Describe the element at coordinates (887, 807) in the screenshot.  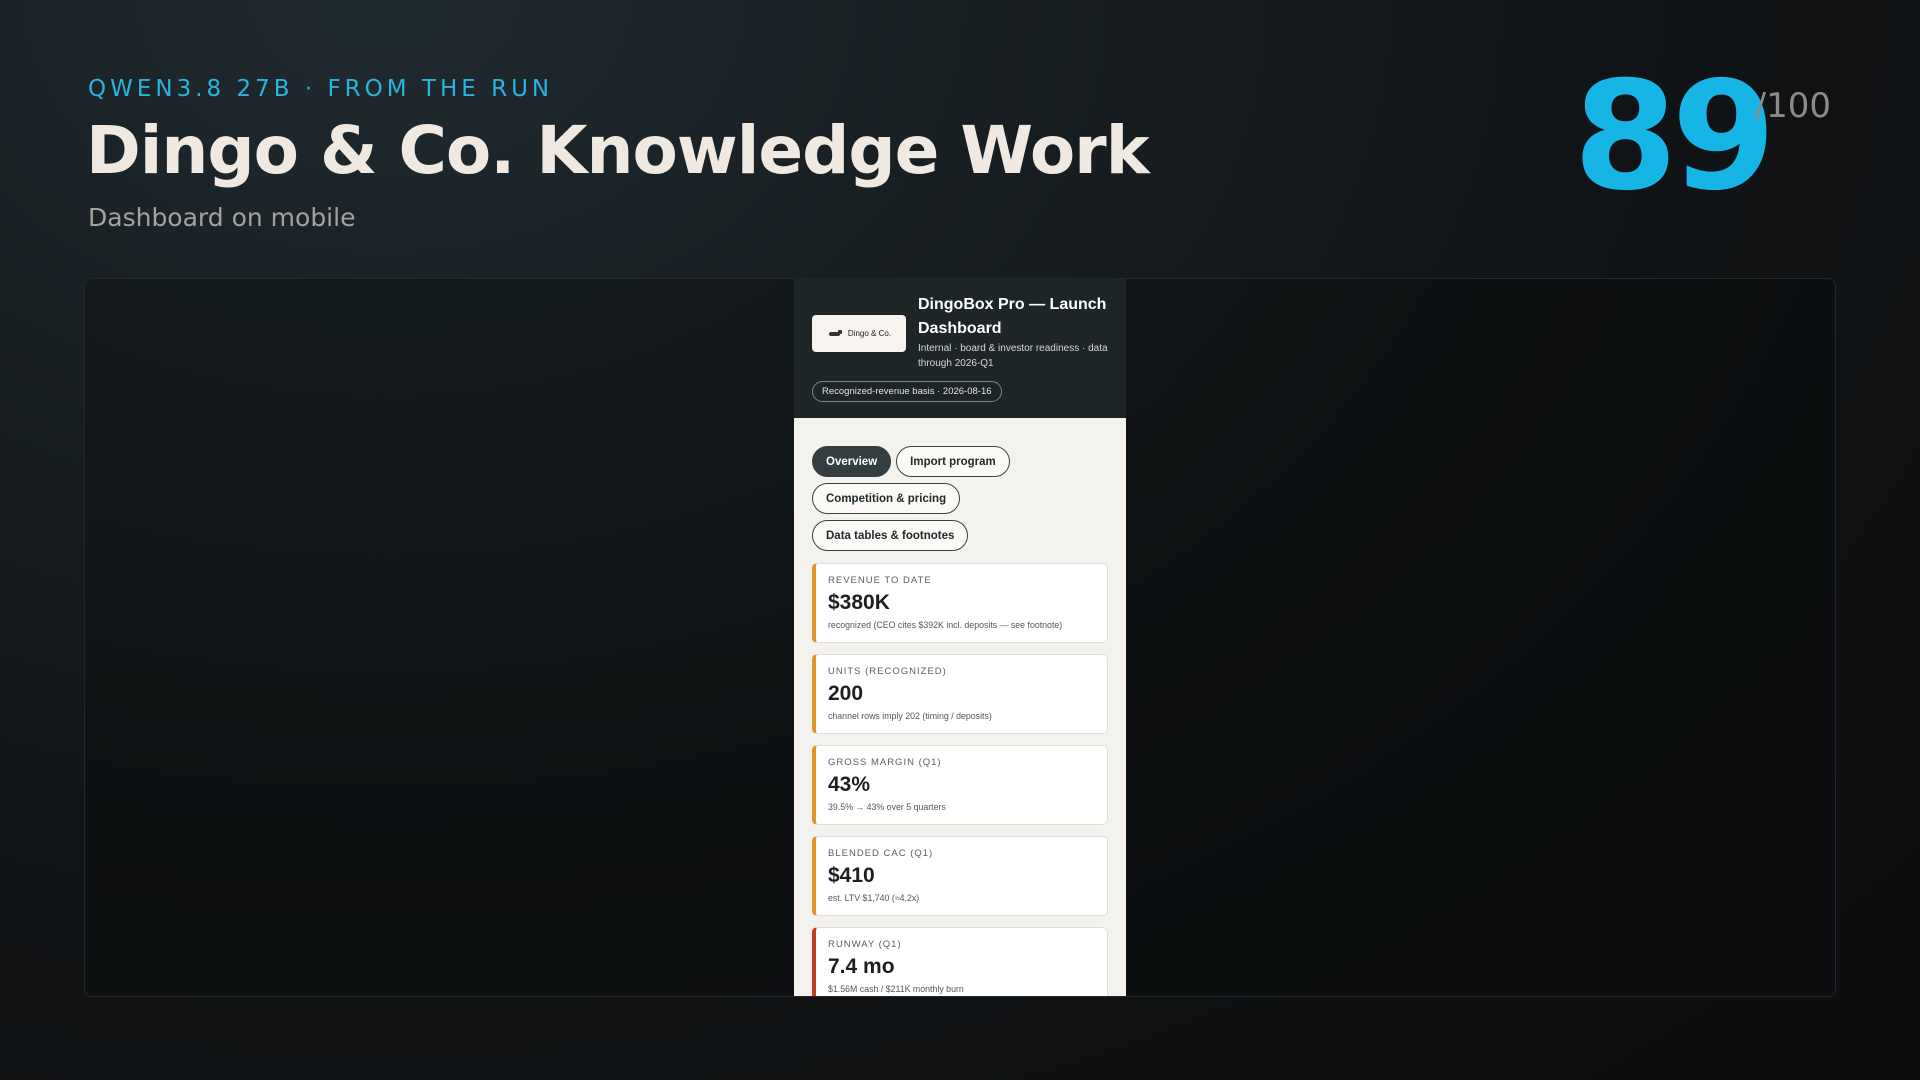
I see `kpi-note: 39.5% → 43% over 5 quarters` at that location.